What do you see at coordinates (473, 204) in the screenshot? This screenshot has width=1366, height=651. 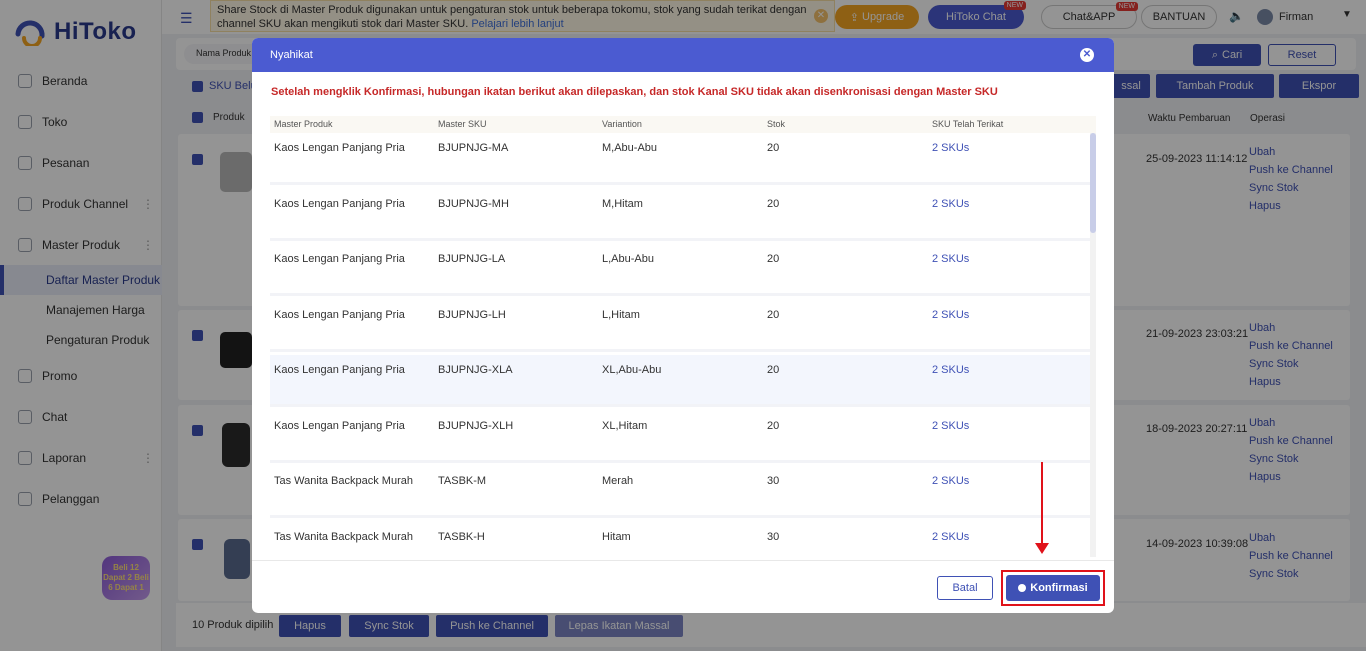 I see `cell-sku: BJUPNJG-MH` at bounding box center [473, 204].